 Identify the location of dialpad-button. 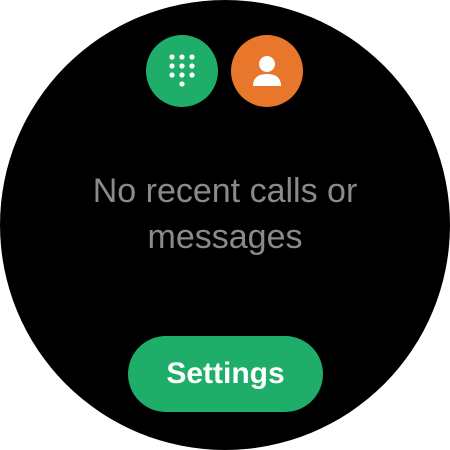
(182, 71).